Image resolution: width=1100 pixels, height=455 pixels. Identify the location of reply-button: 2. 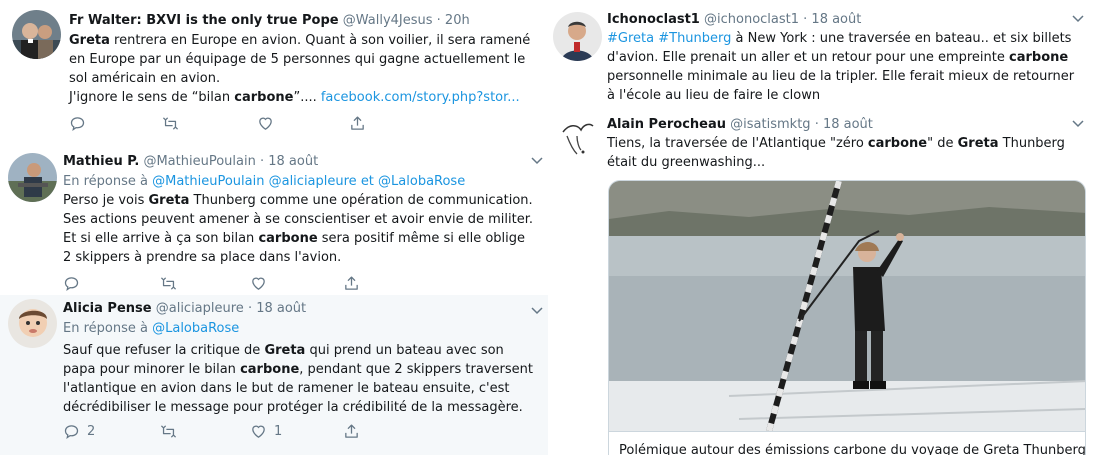
(79, 431).